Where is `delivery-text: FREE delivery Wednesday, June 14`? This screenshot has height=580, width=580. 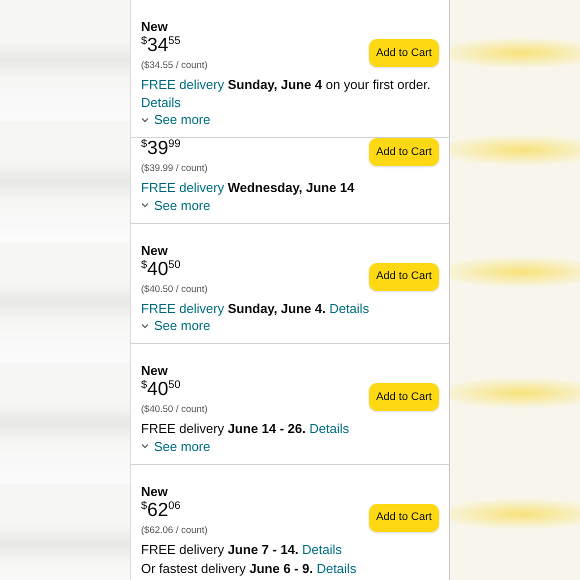
delivery-text: FREE delivery Wednesday, June 14 is located at coordinates (247, 187).